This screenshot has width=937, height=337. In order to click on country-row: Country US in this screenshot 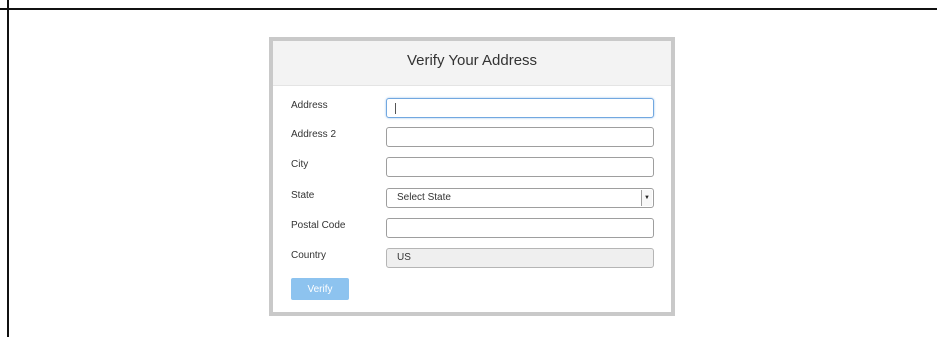, I will do `click(472, 258)`.